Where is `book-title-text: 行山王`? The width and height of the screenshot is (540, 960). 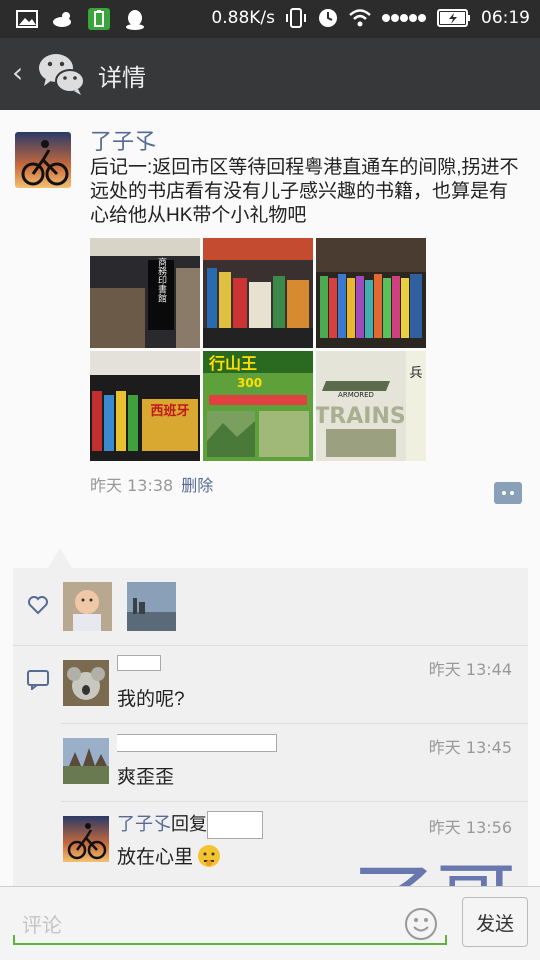
book-title-text: 行山王 is located at coordinates (232, 363).